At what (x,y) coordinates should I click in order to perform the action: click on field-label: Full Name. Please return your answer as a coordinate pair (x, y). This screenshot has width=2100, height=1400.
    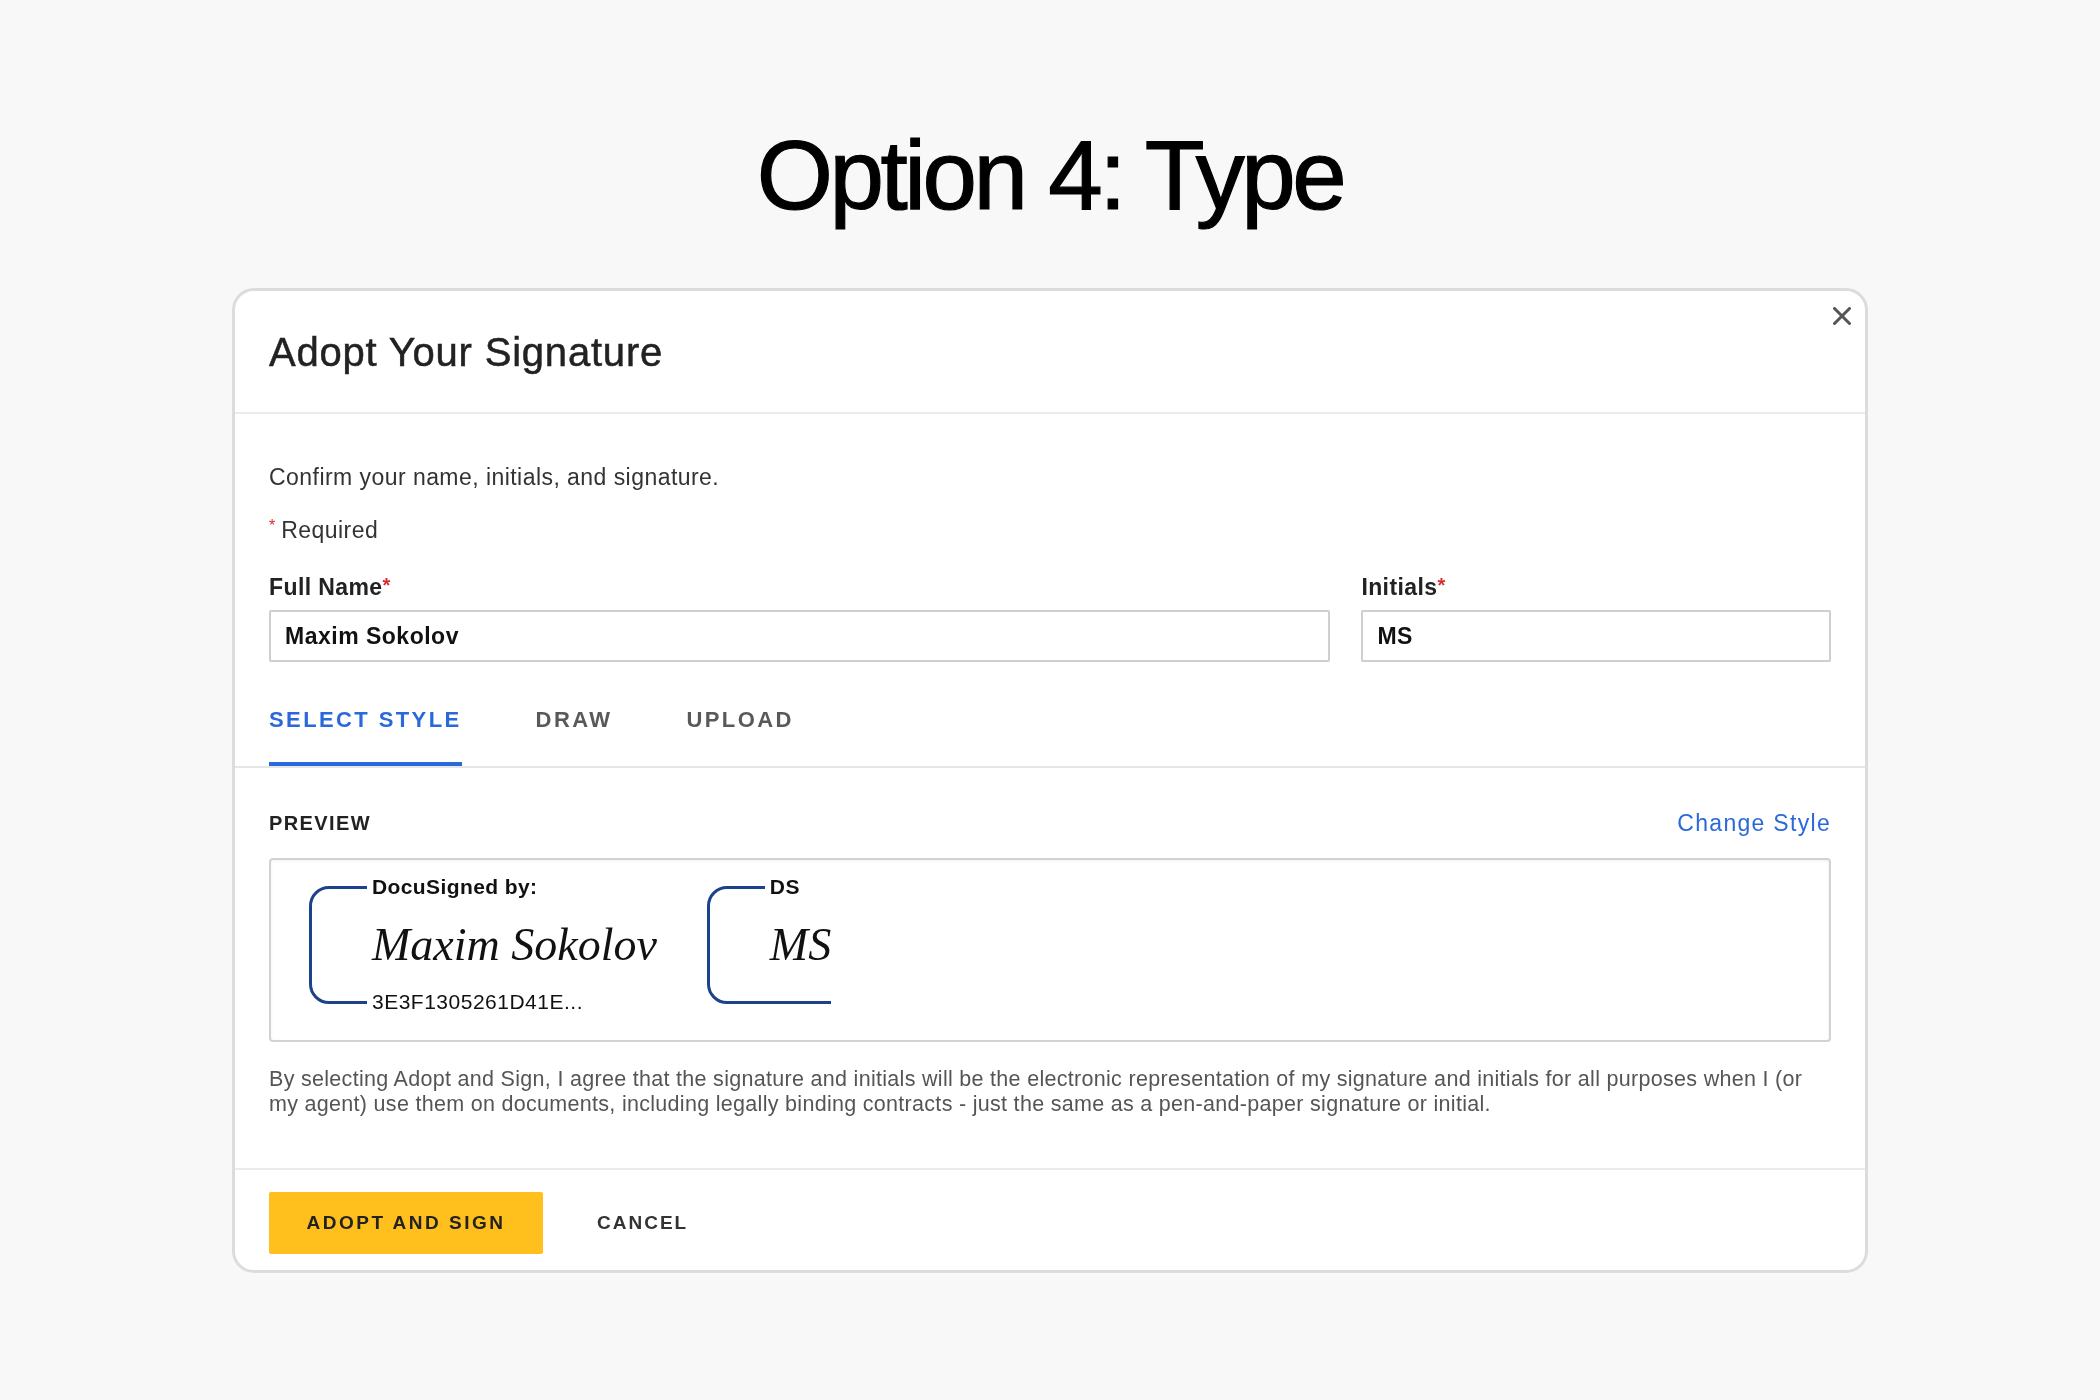
    Looking at the image, I should click on (326, 587).